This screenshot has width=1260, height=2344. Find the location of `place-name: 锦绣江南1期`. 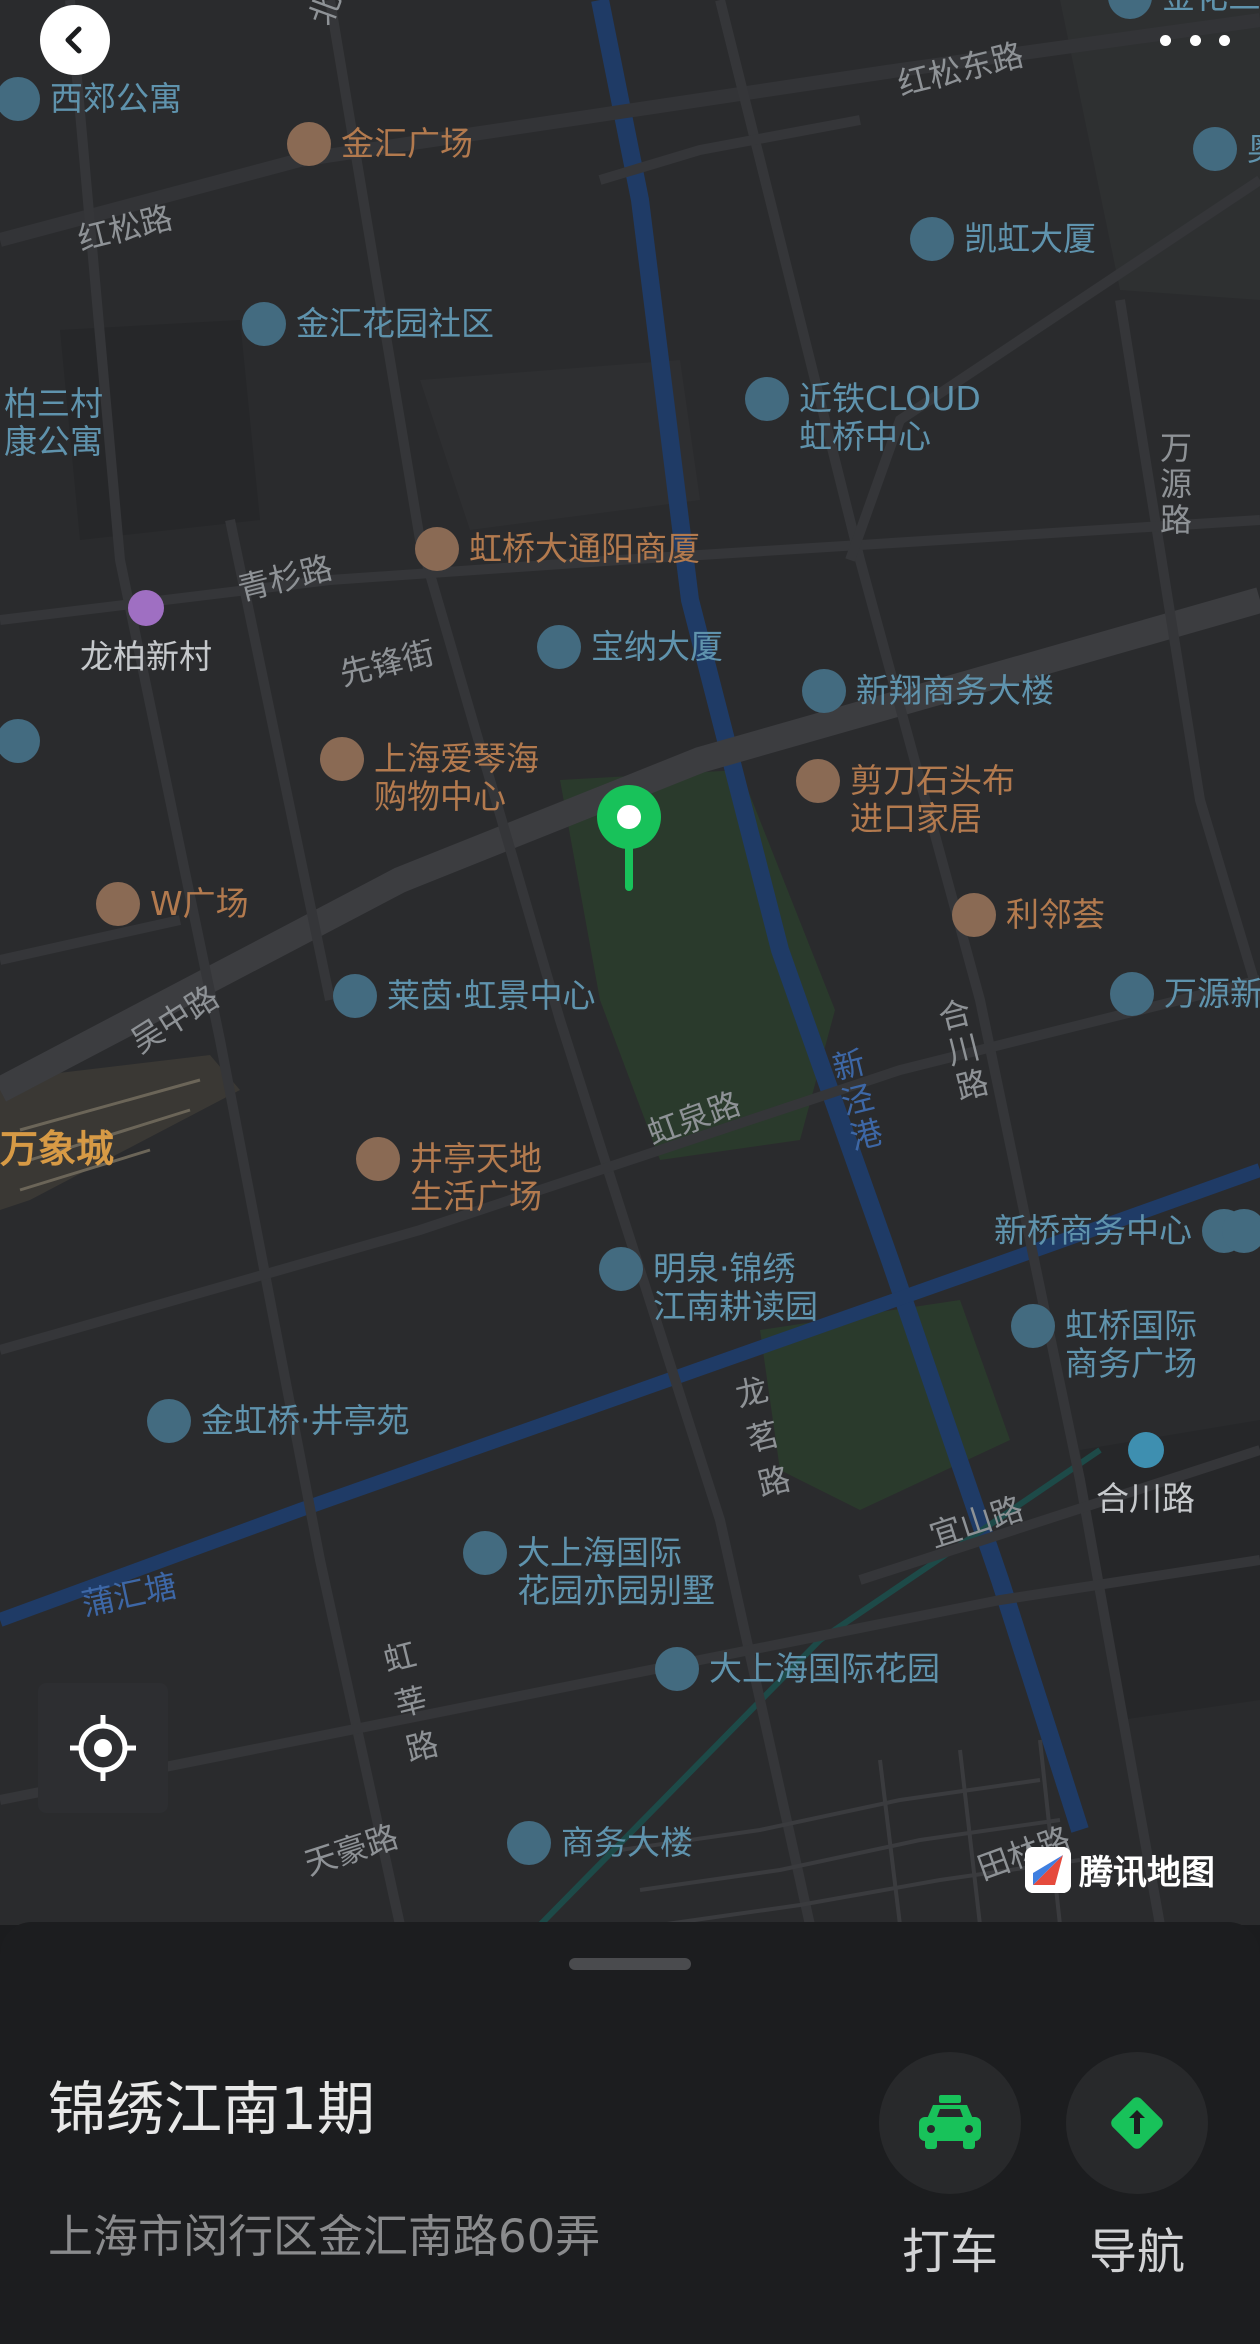

place-name: 锦绣江南1期 is located at coordinates (211, 2109).